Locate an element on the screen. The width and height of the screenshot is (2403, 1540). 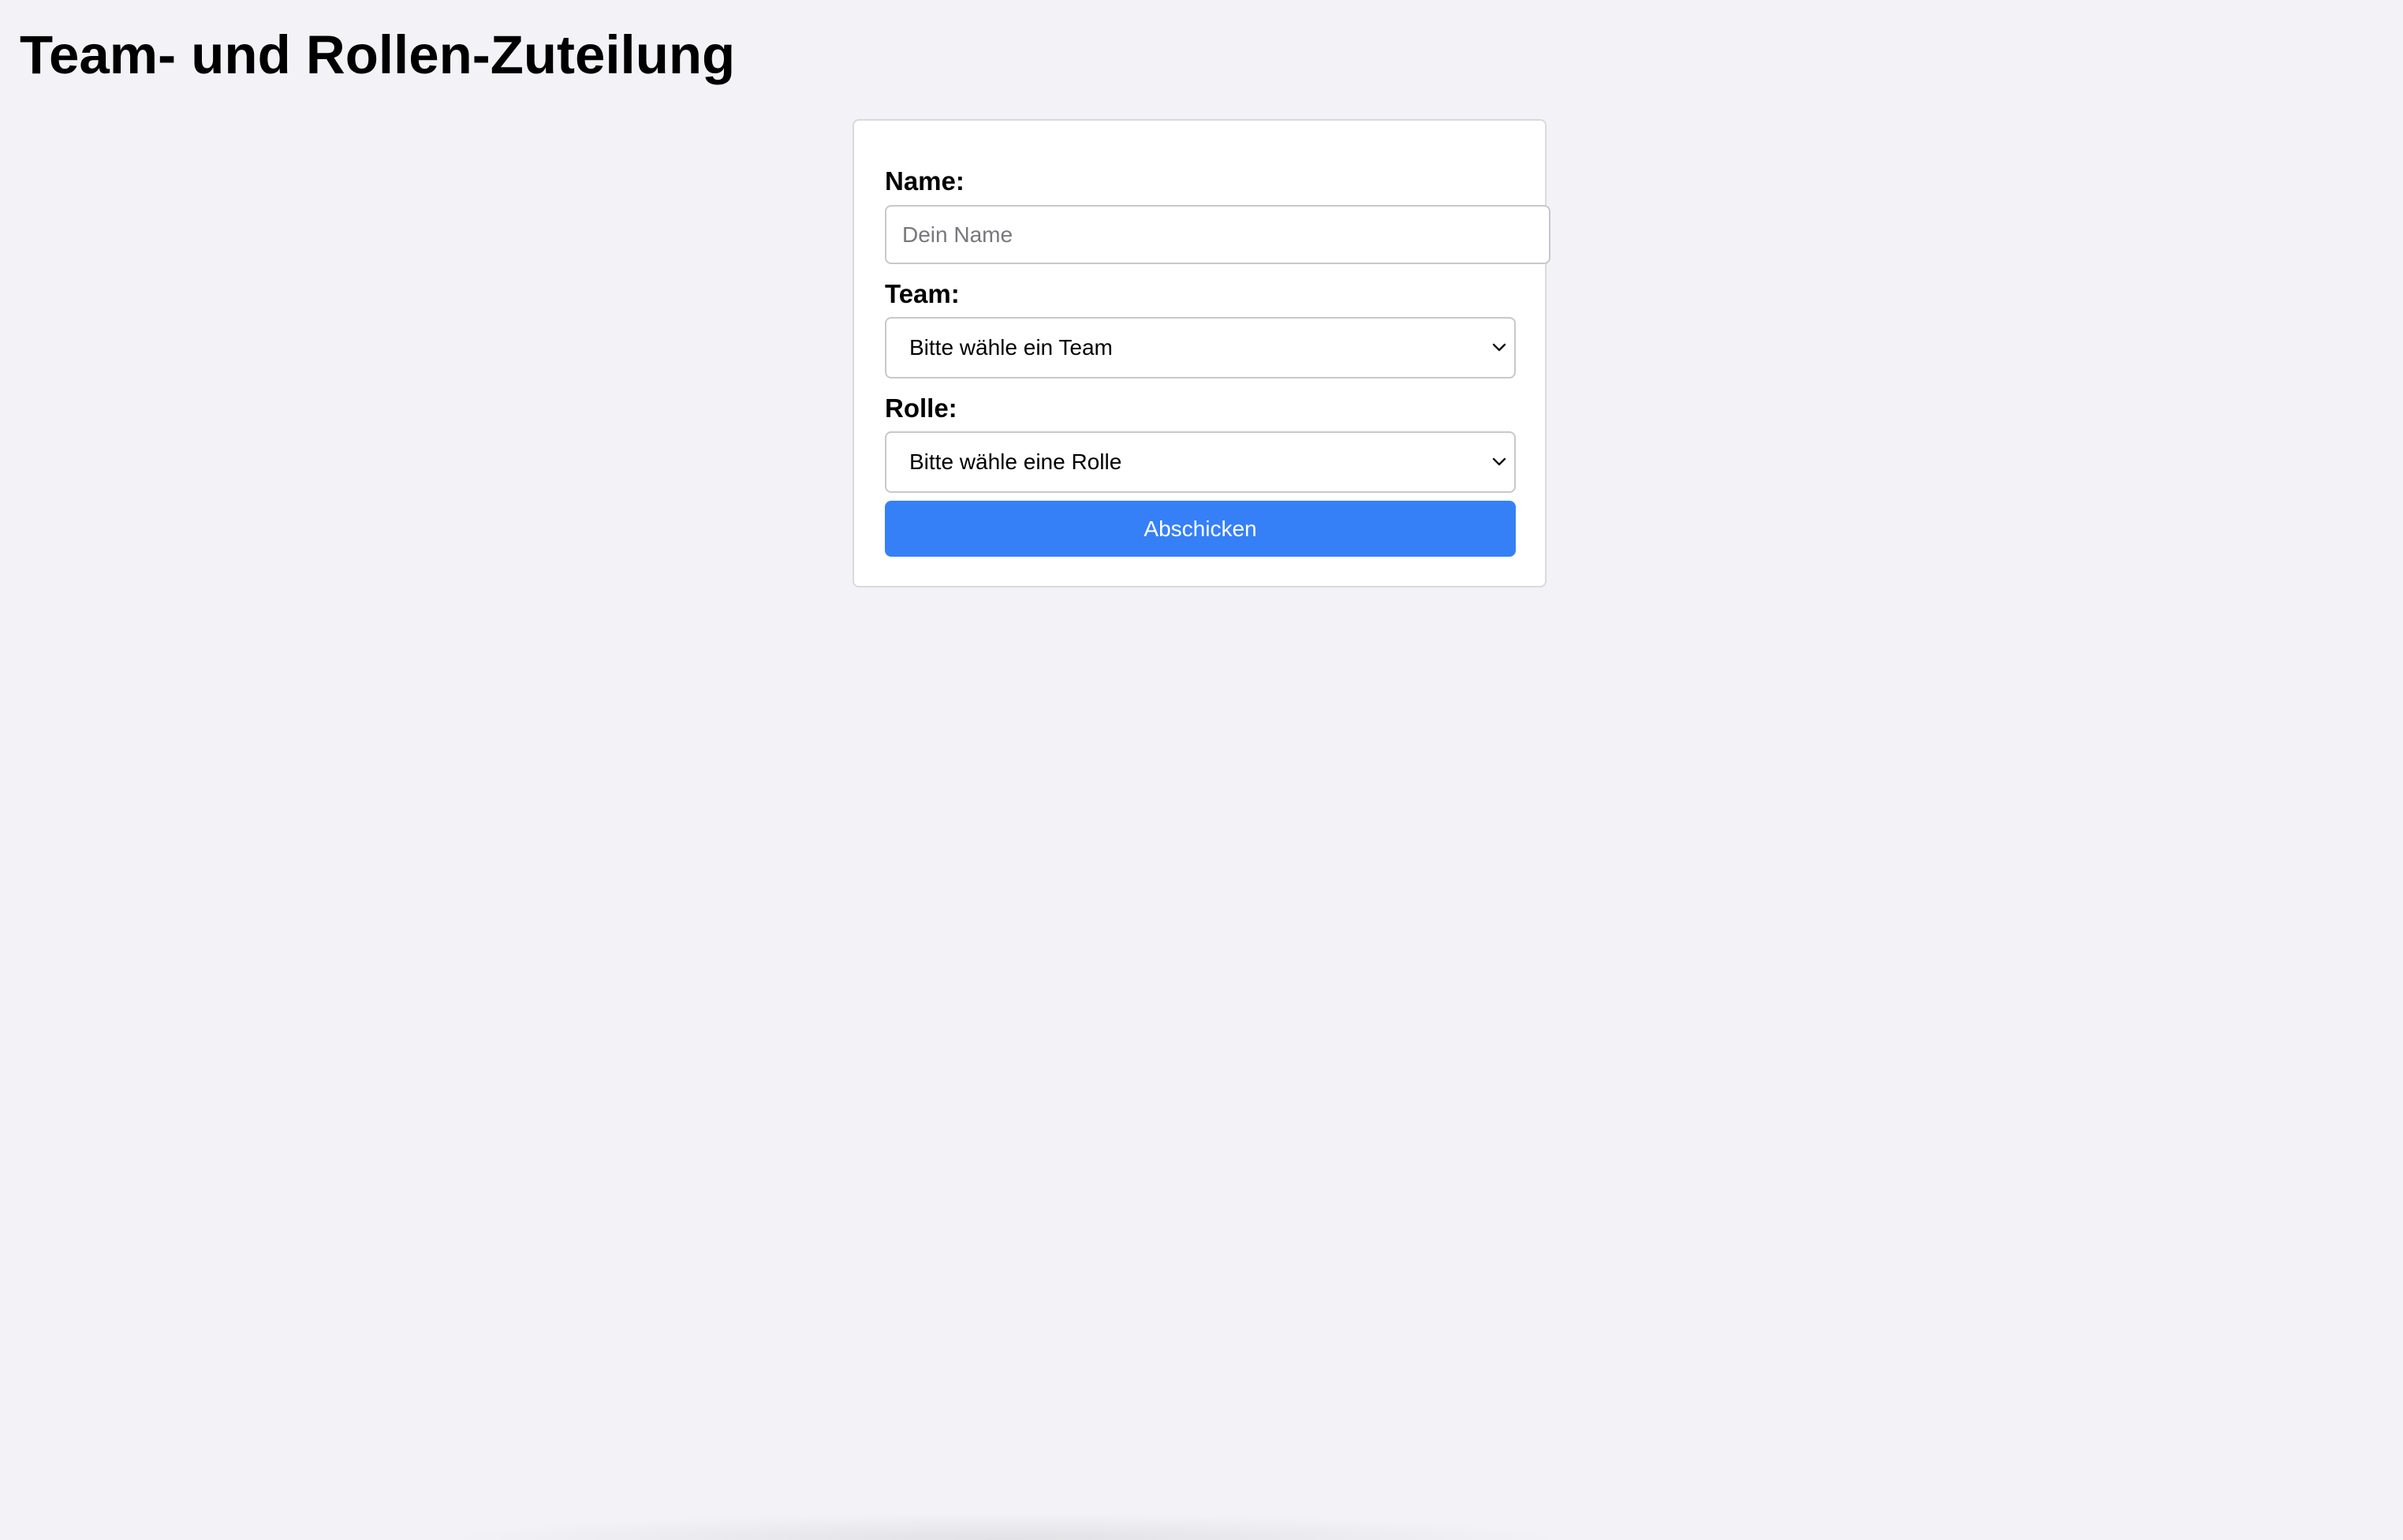
submit-button: Abschicken is located at coordinates (1200, 529).